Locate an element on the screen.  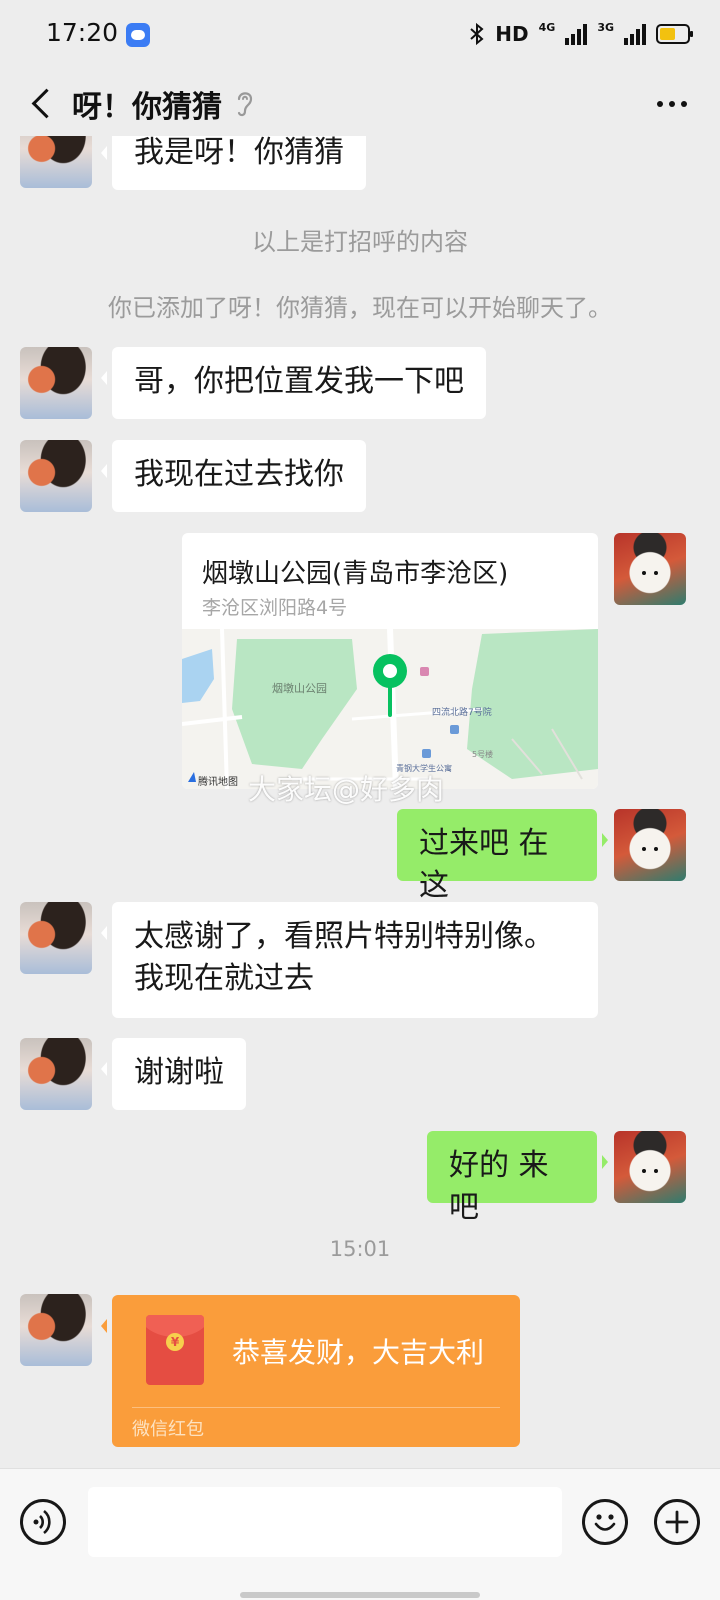
emoji-icon is located at coordinates (605, 1522).